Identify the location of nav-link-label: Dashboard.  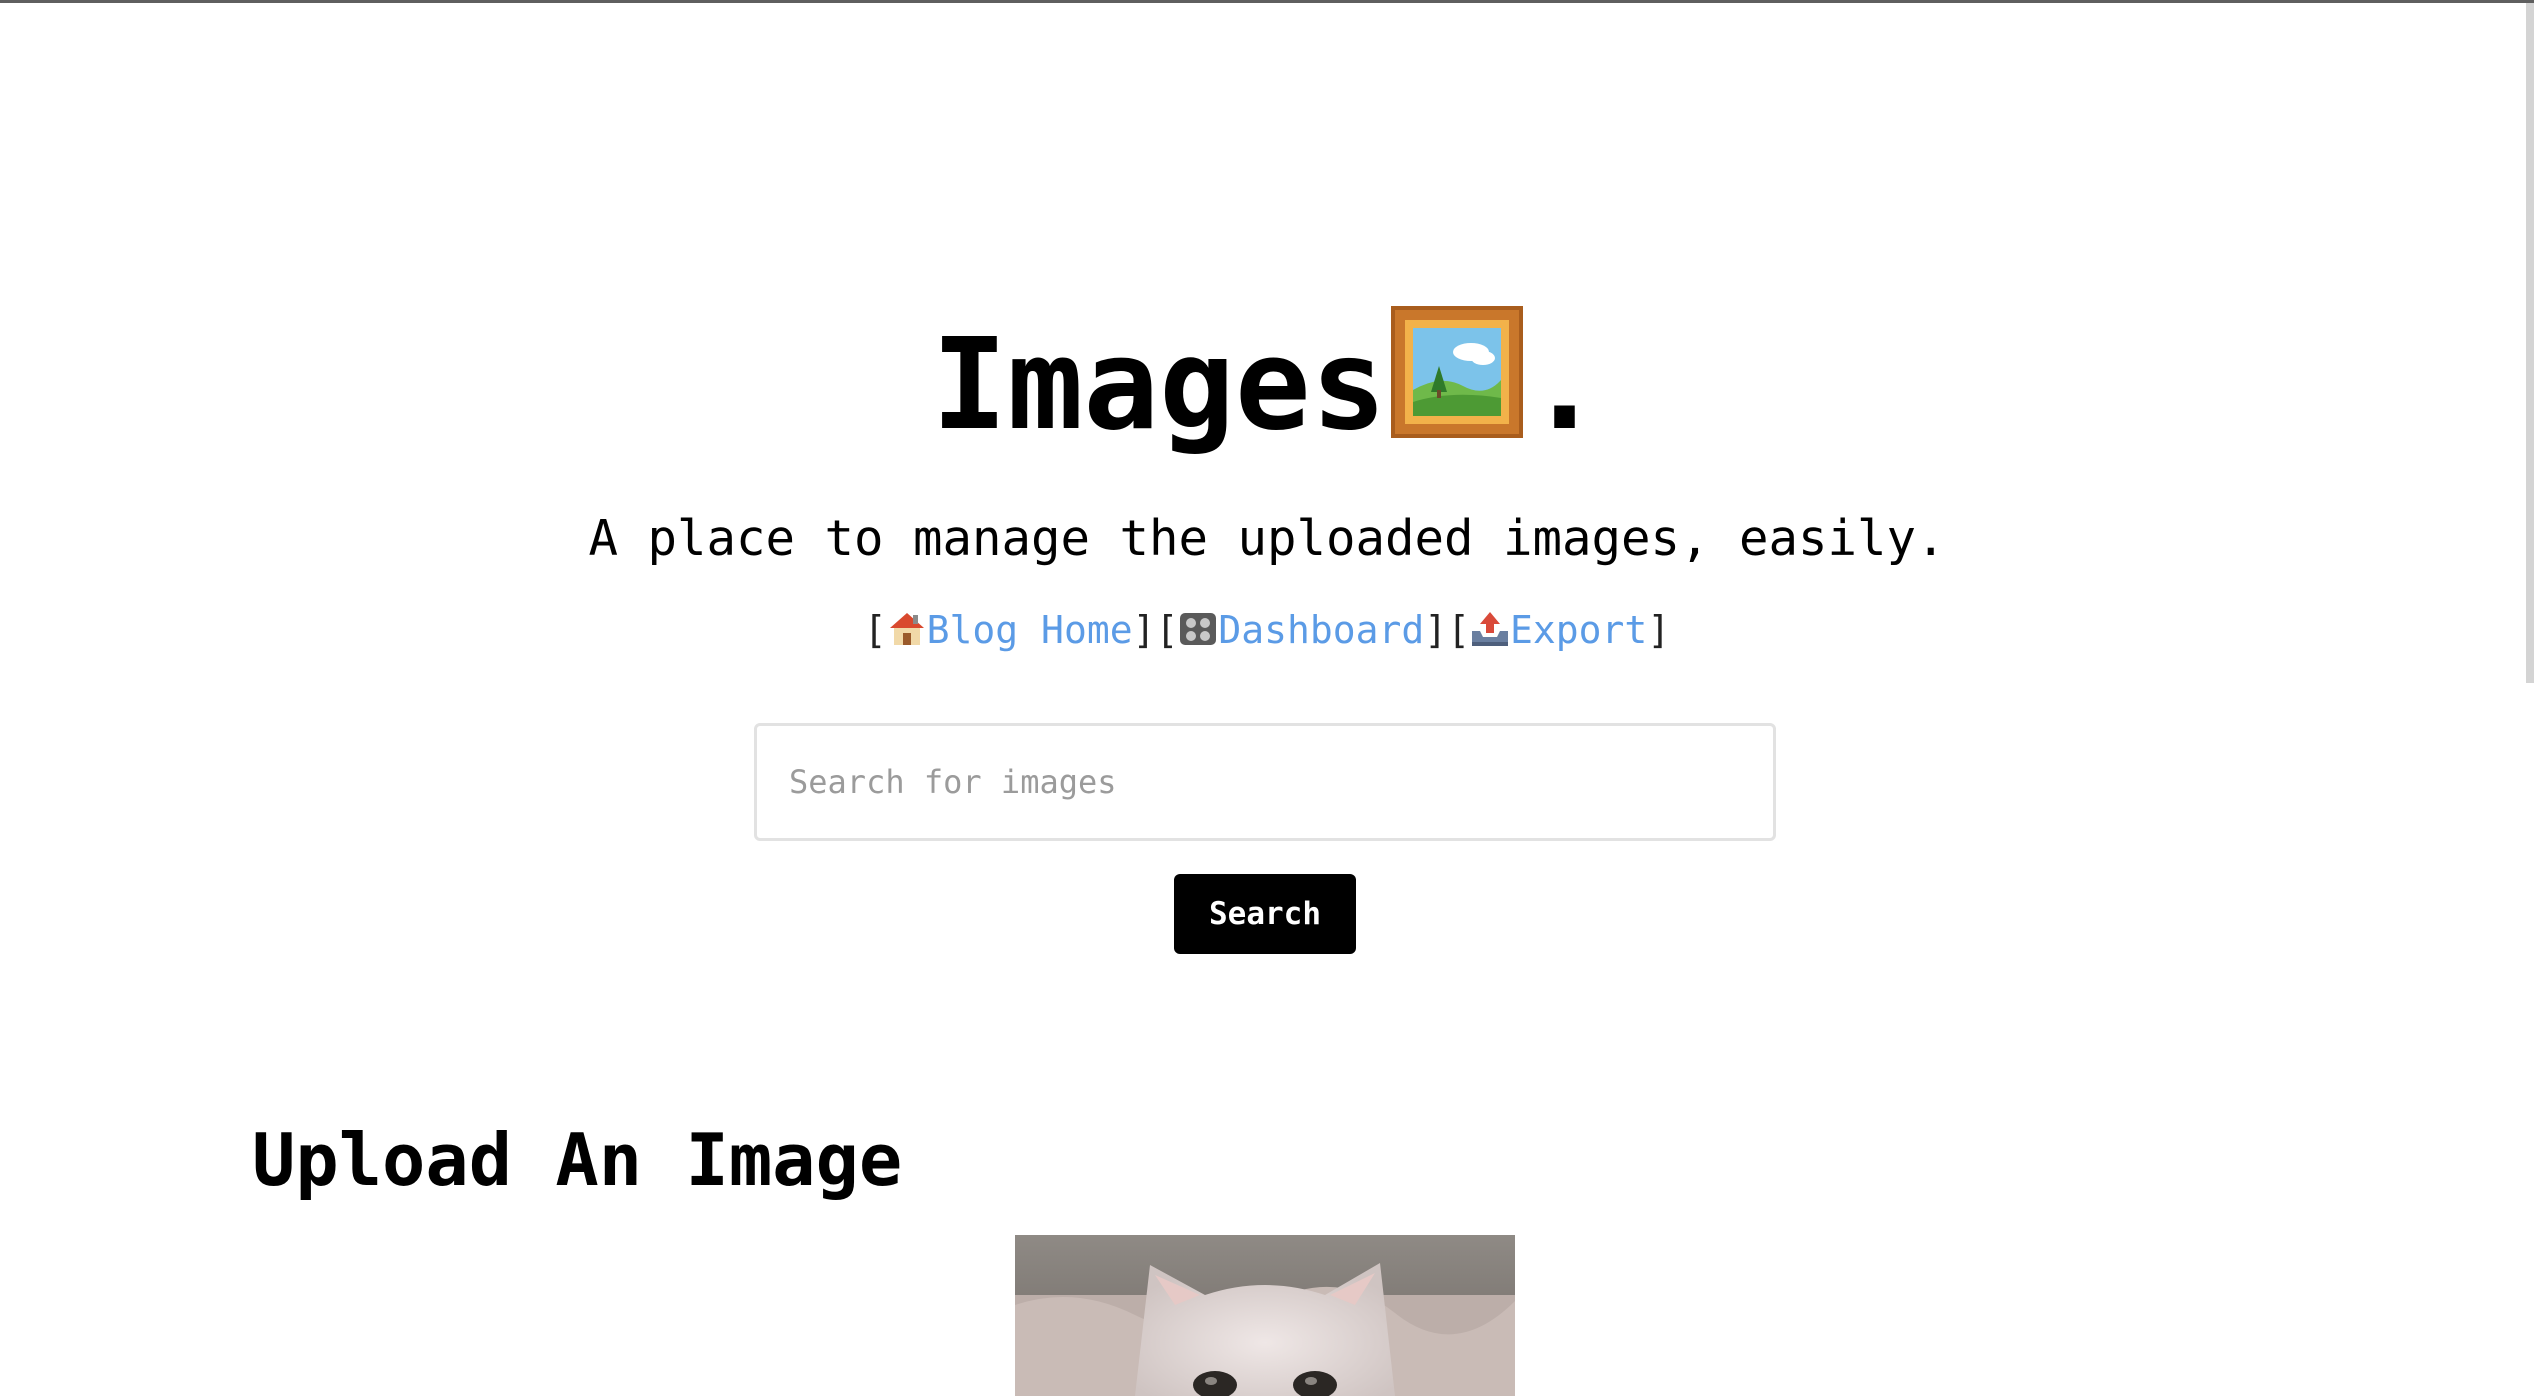
(1321, 630).